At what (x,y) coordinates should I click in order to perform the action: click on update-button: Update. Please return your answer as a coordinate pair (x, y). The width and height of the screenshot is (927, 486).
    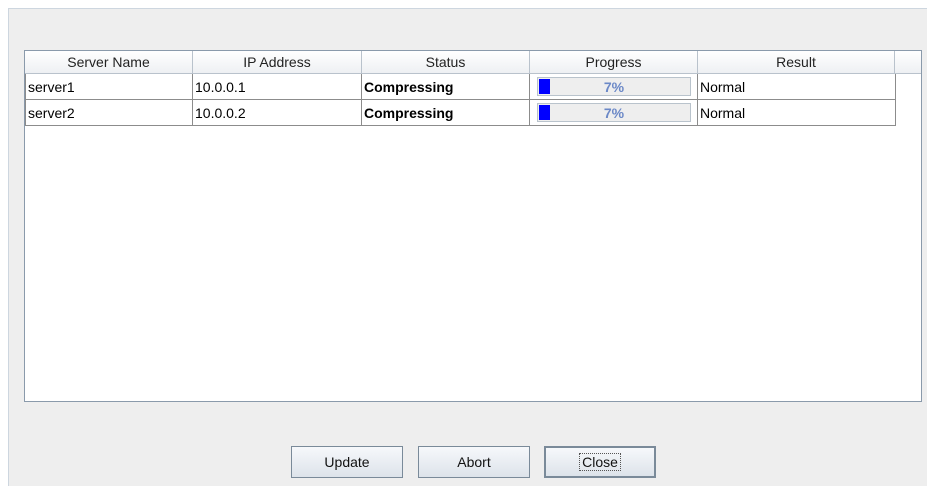
    Looking at the image, I should click on (347, 462).